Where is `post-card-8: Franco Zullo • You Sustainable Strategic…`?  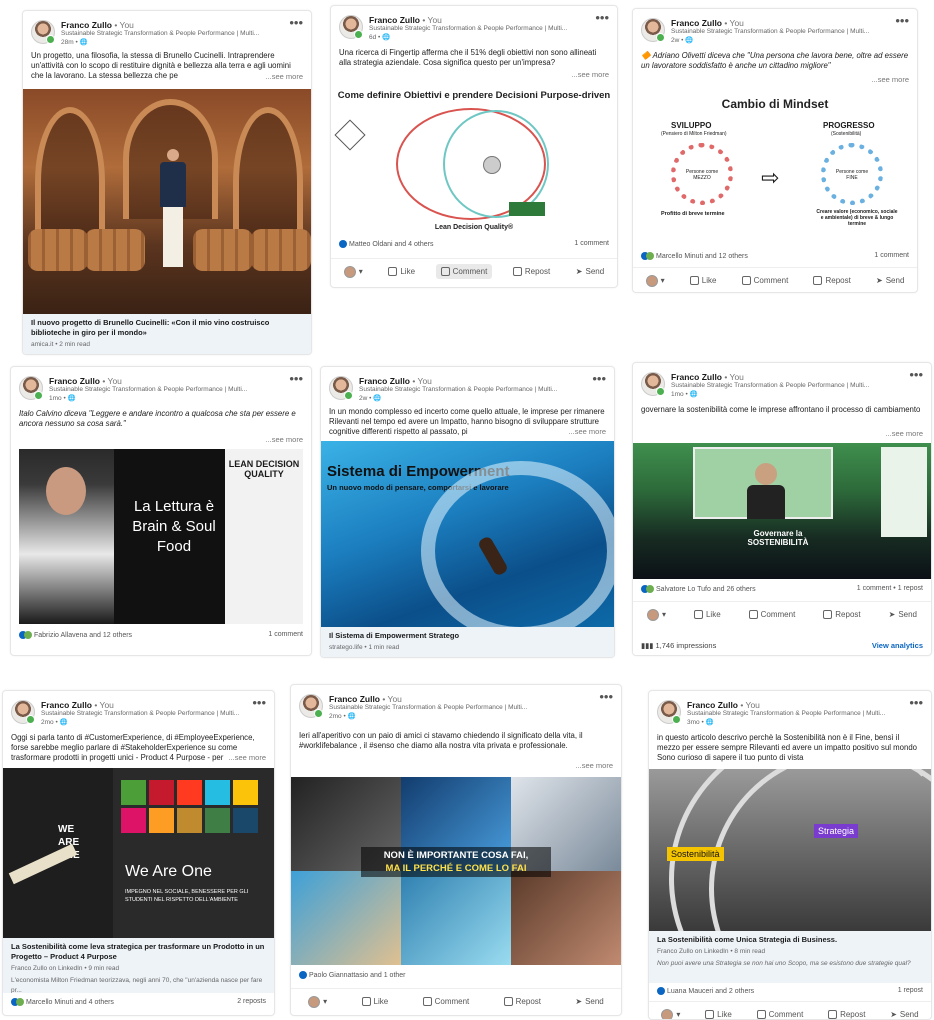 post-card-8: Franco Zullo • You Sustainable Strategic… is located at coordinates (456, 850).